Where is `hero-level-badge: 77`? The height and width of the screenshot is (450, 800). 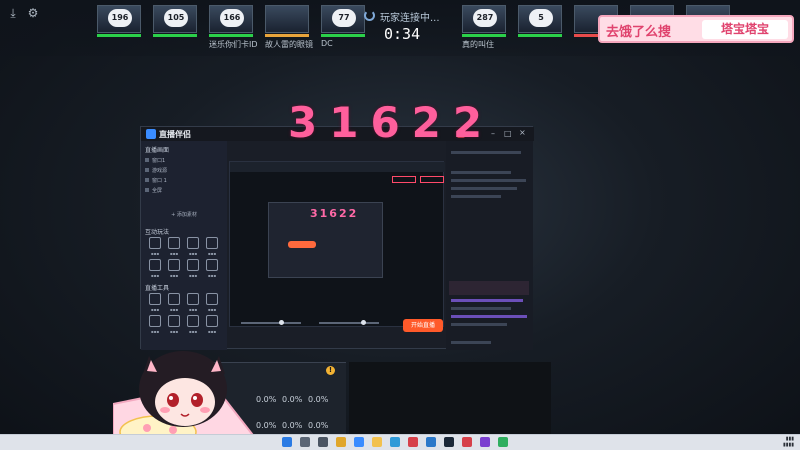 hero-level-badge: 77 is located at coordinates (344, 18).